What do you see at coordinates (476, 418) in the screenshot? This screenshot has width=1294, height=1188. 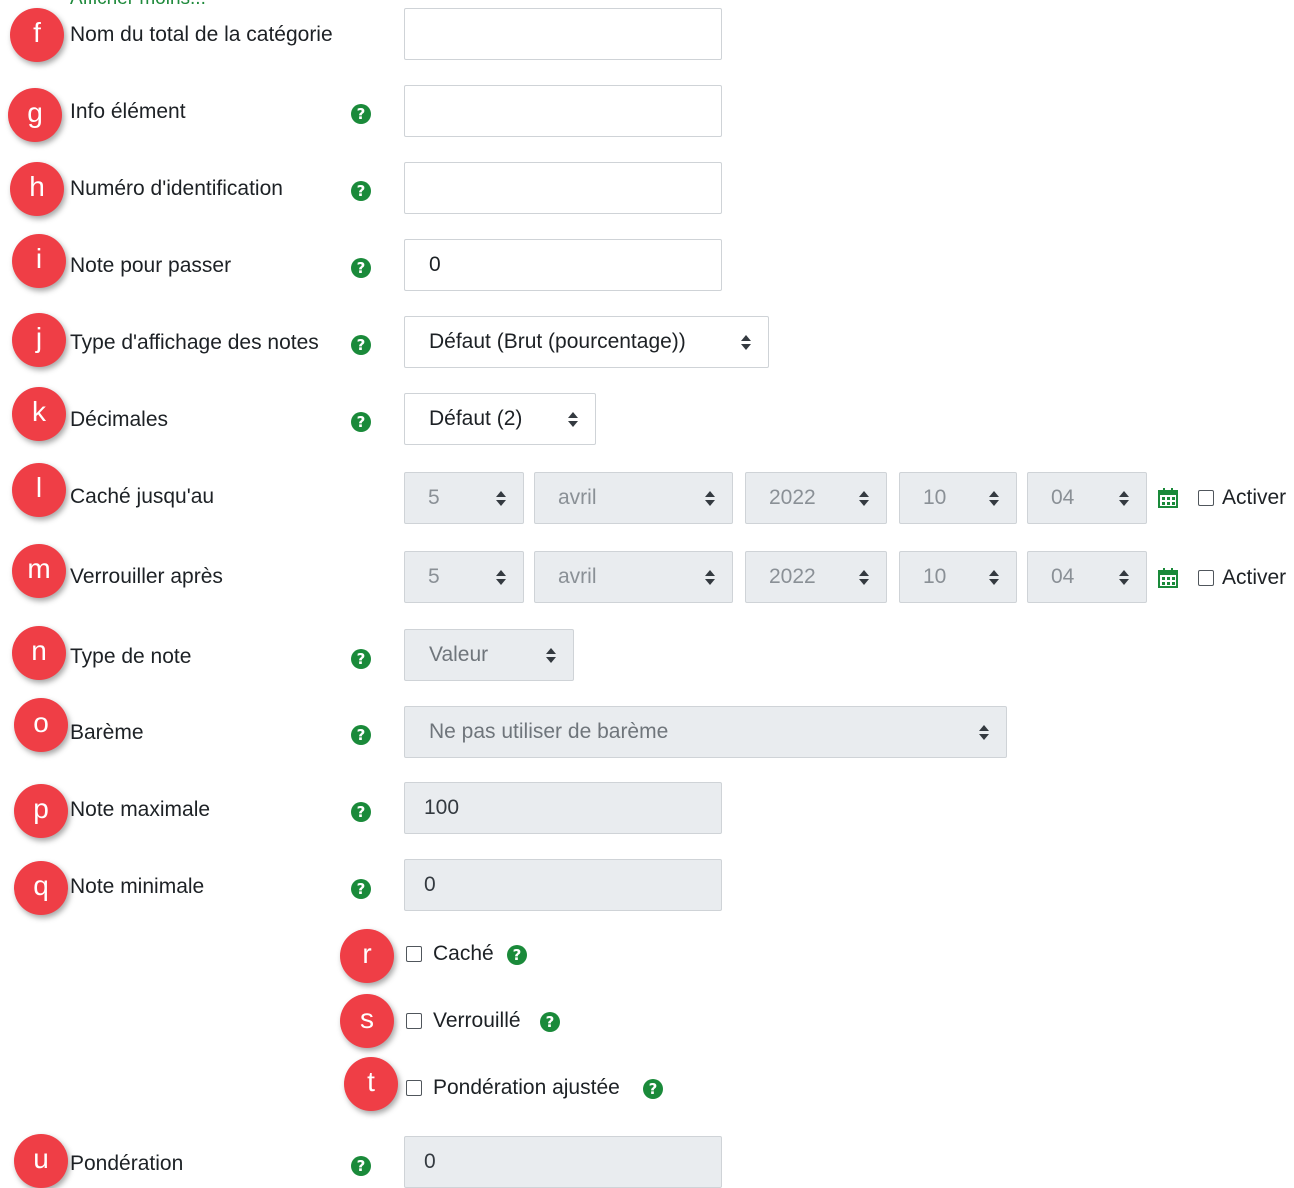 I see `decimals-value: Défaut (2)` at bounding box center [476, 418].